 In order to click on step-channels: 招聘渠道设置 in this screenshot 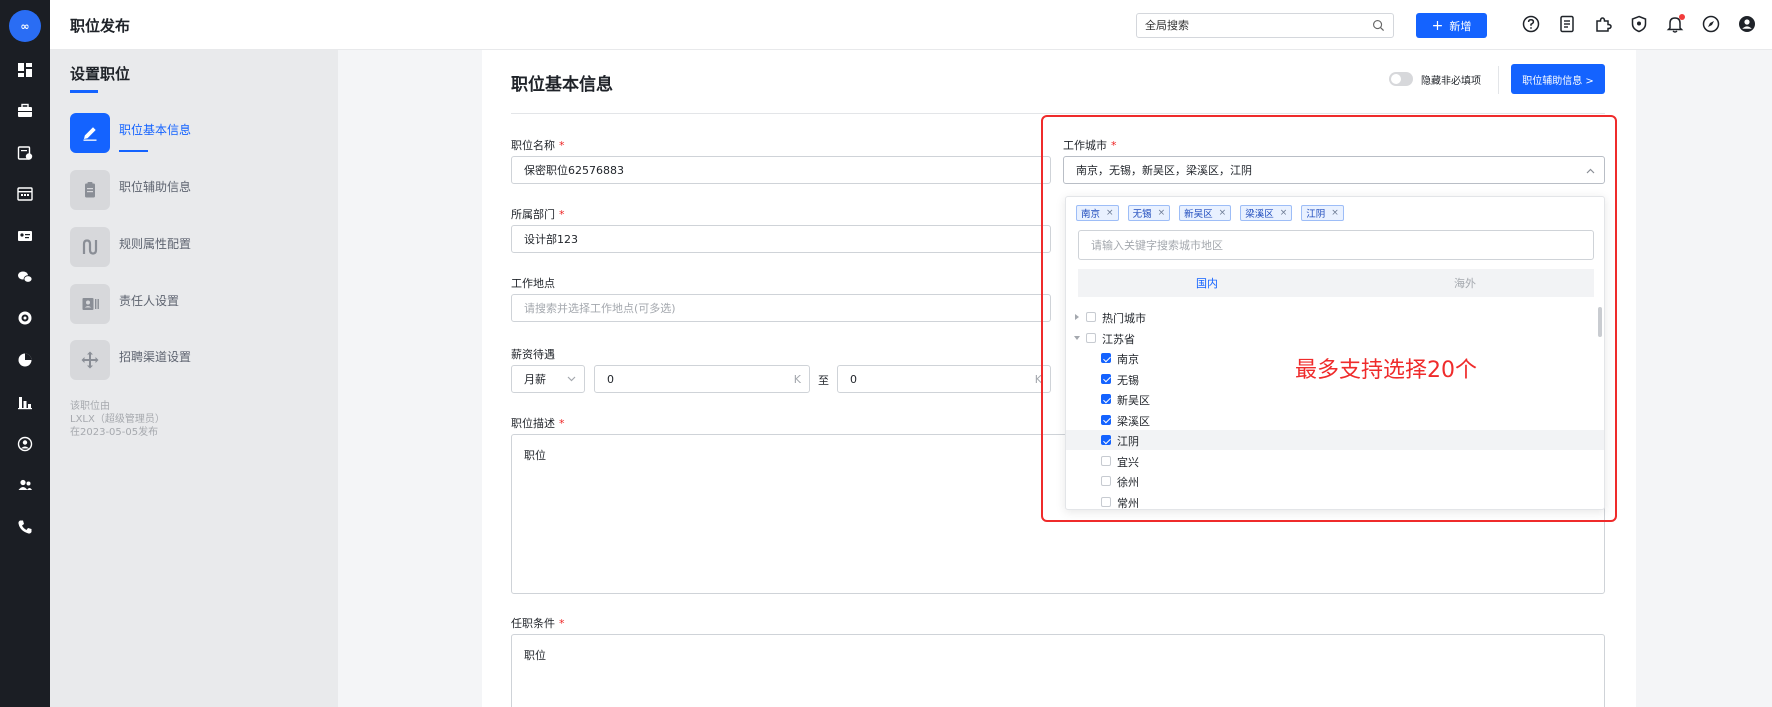, I will do `click(195, 360)`.